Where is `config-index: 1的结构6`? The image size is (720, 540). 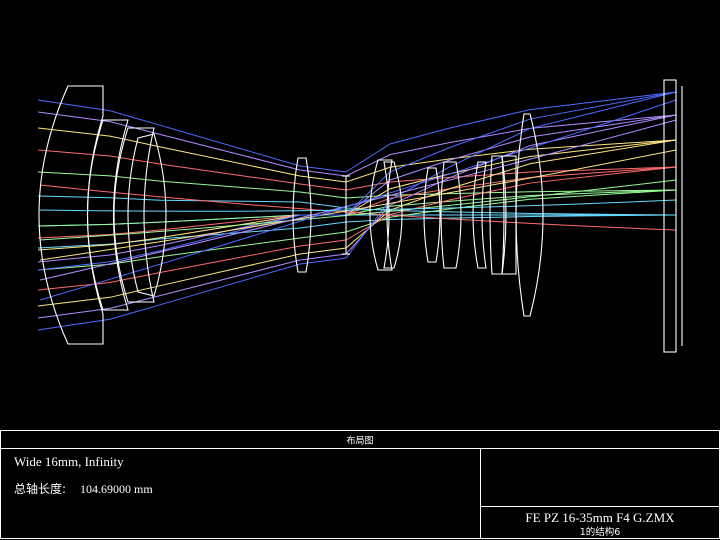 config-index: 1的结构6 is located at coordinates (600, 532).